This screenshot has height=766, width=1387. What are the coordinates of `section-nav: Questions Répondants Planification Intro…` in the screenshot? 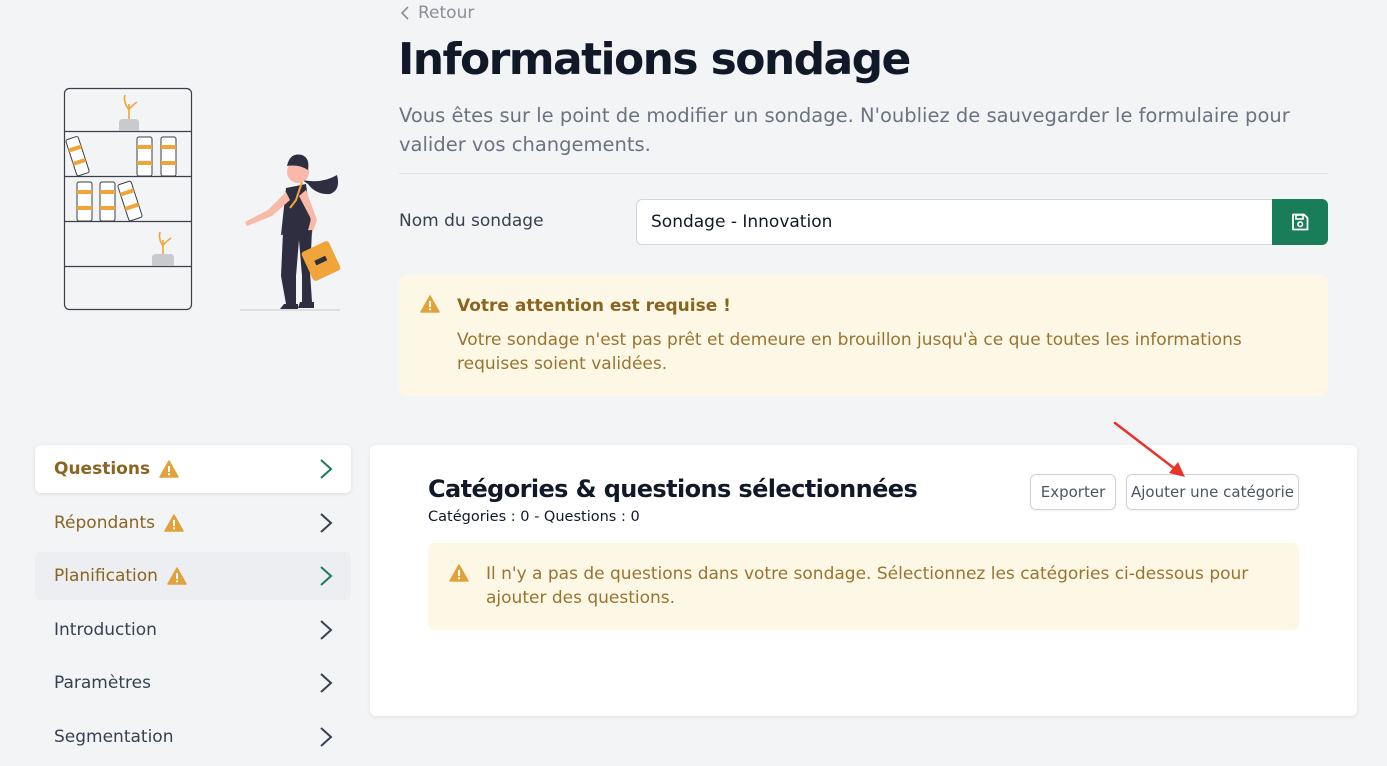 It's located at (193, 605).